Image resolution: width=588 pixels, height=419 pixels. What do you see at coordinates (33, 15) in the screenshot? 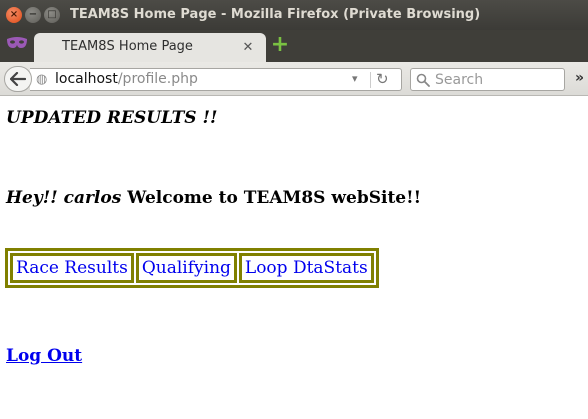
I see `window-minimize-button: −` at bounding box center [33, 15].